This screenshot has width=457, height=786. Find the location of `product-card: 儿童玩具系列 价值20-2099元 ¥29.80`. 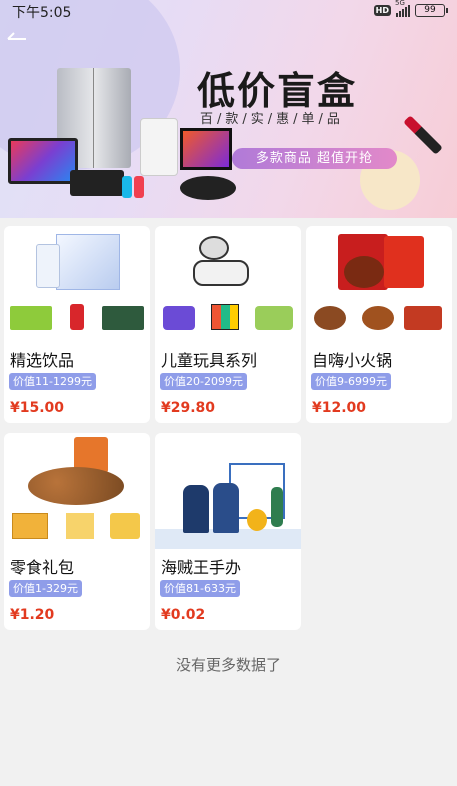

product-card: 儿童玩具系列 价值20-2099元 ¥29.80 is located at coordinates (228, 324).